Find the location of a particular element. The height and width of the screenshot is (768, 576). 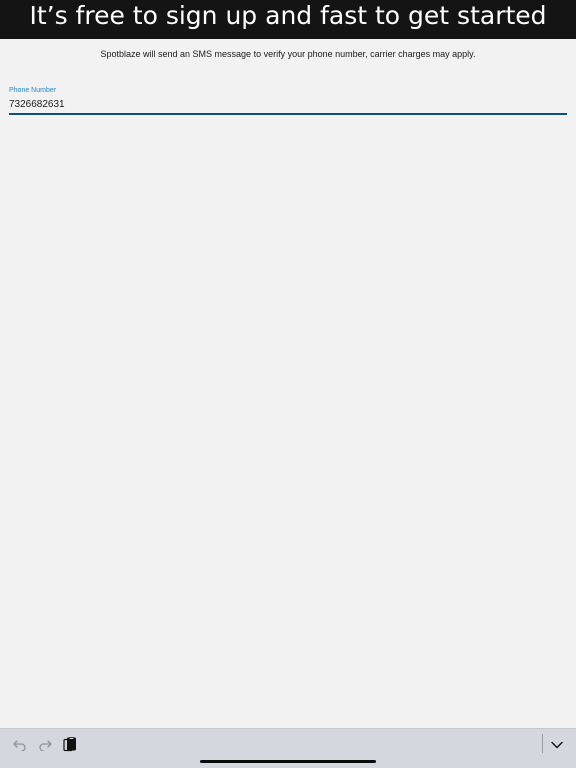

toolbar-divider is located at coordinates (542, 743).